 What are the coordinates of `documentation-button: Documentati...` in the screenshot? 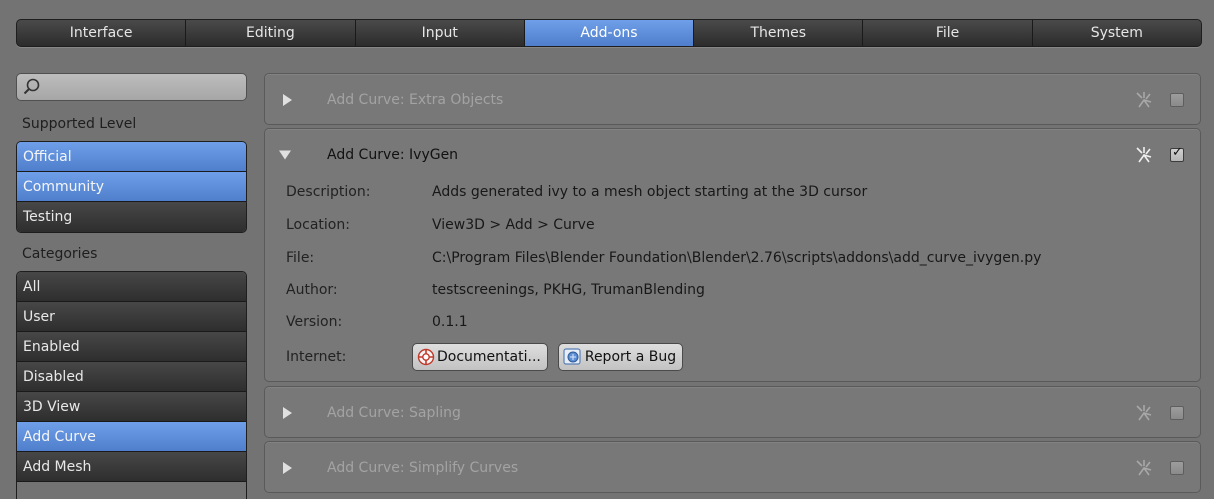 It's located at (480, 357).